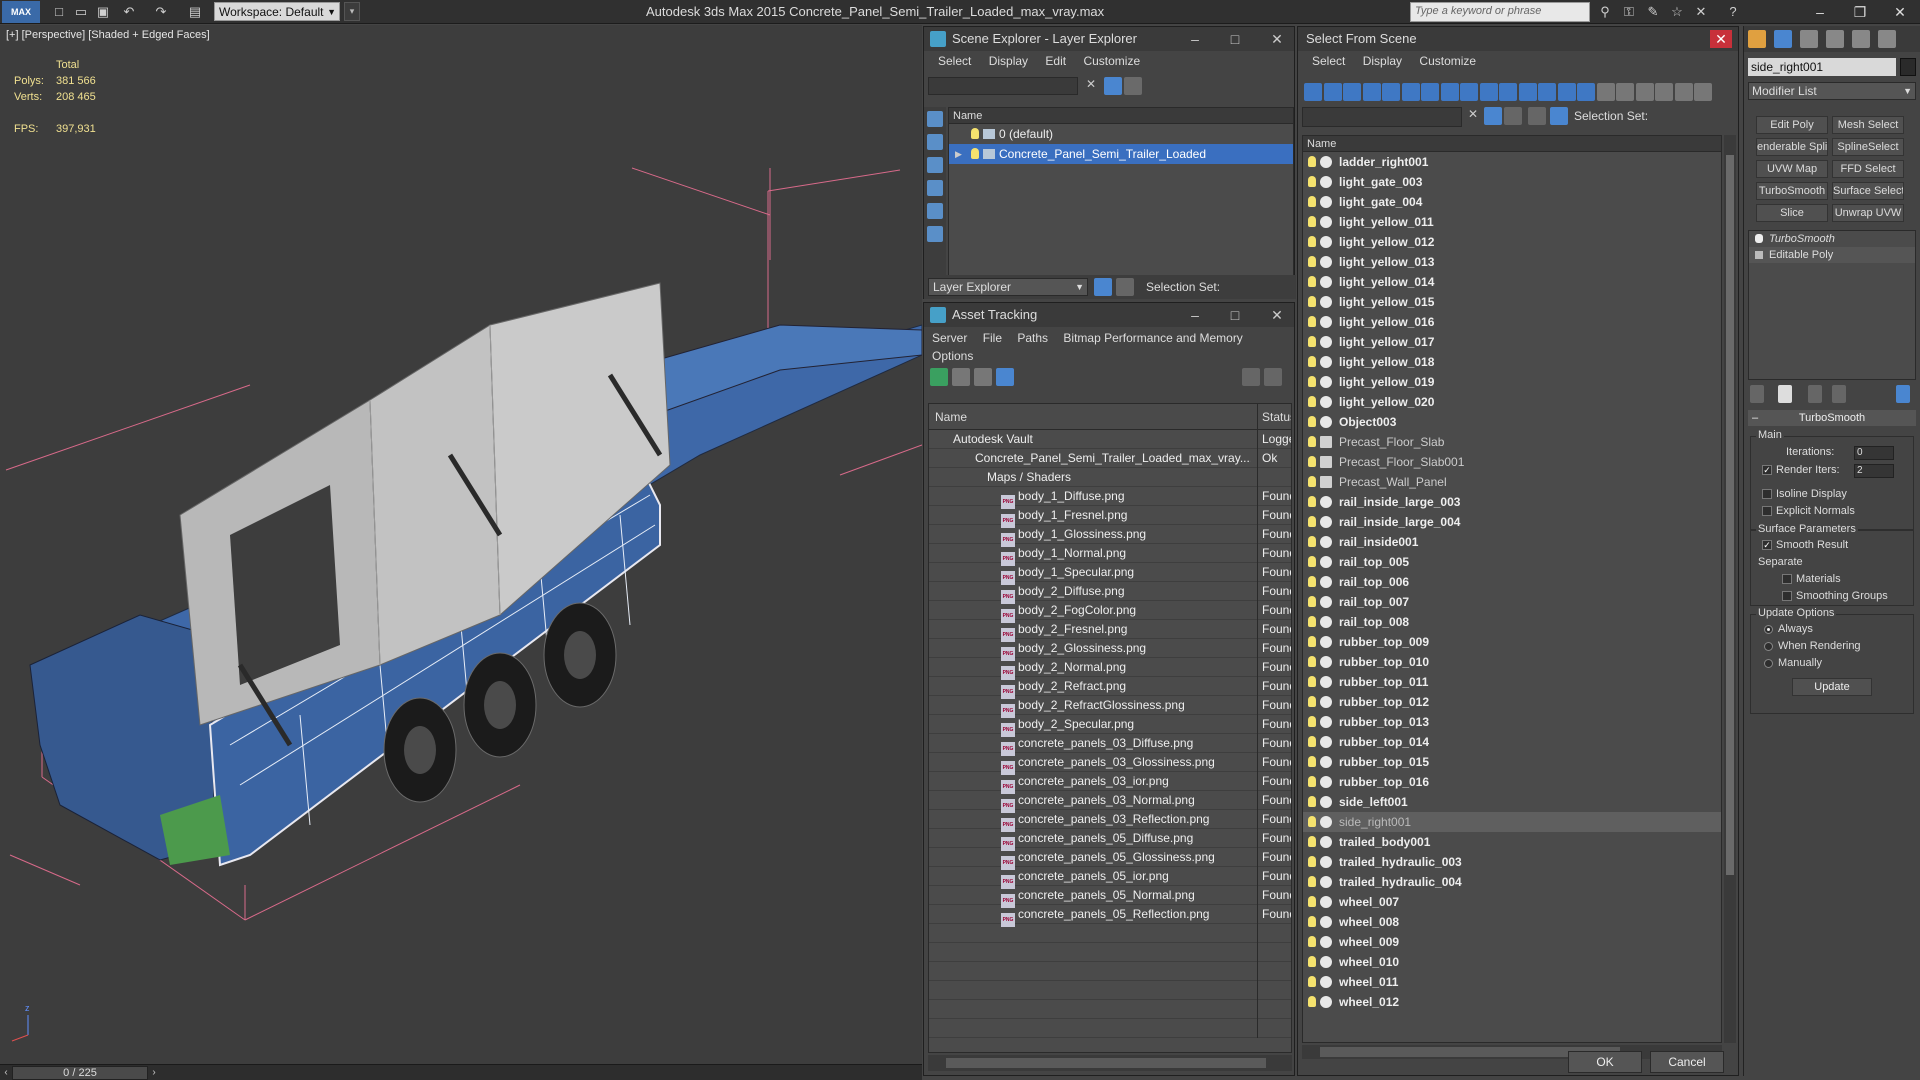  What do you see at coordinates (1313, 92) in the screenshot?
I see `display-geometry-icon` at bounding box center [1313, 92].